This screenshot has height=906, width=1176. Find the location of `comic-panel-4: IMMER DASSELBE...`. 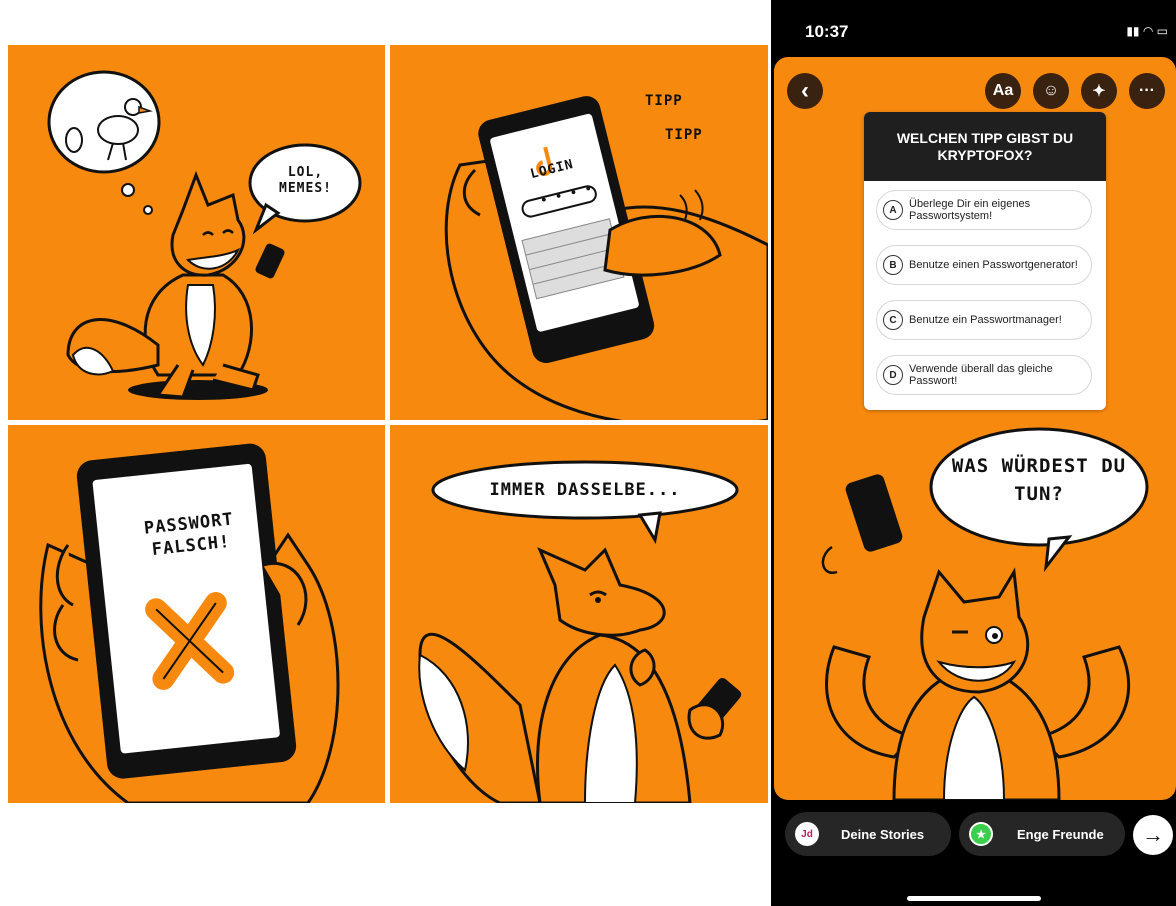

comic-panel-4: IMMER DASSELBE... is located at coordinates (579, 614).